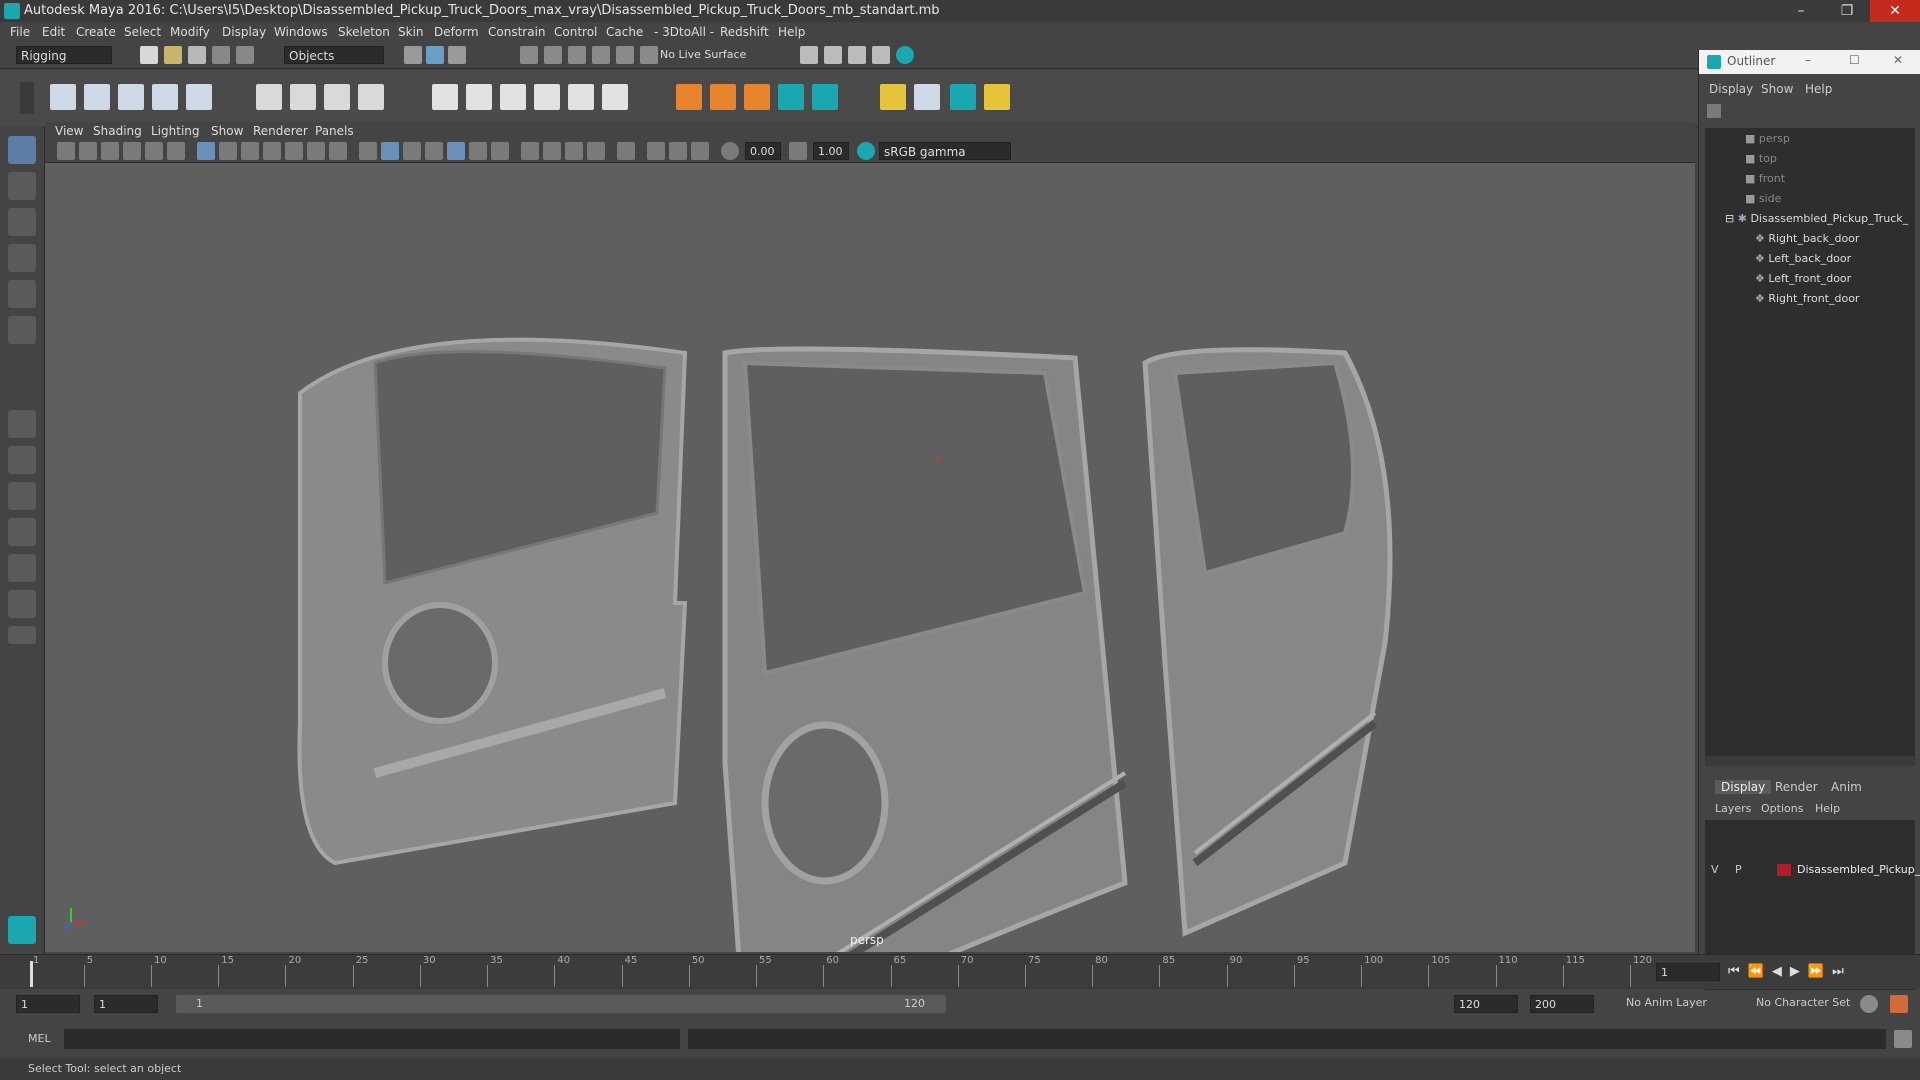  What do you see at coordinates (1782, 808) in the screenshot?
I see `layer-menu-options: Options` at bounding box center [1782, 808].